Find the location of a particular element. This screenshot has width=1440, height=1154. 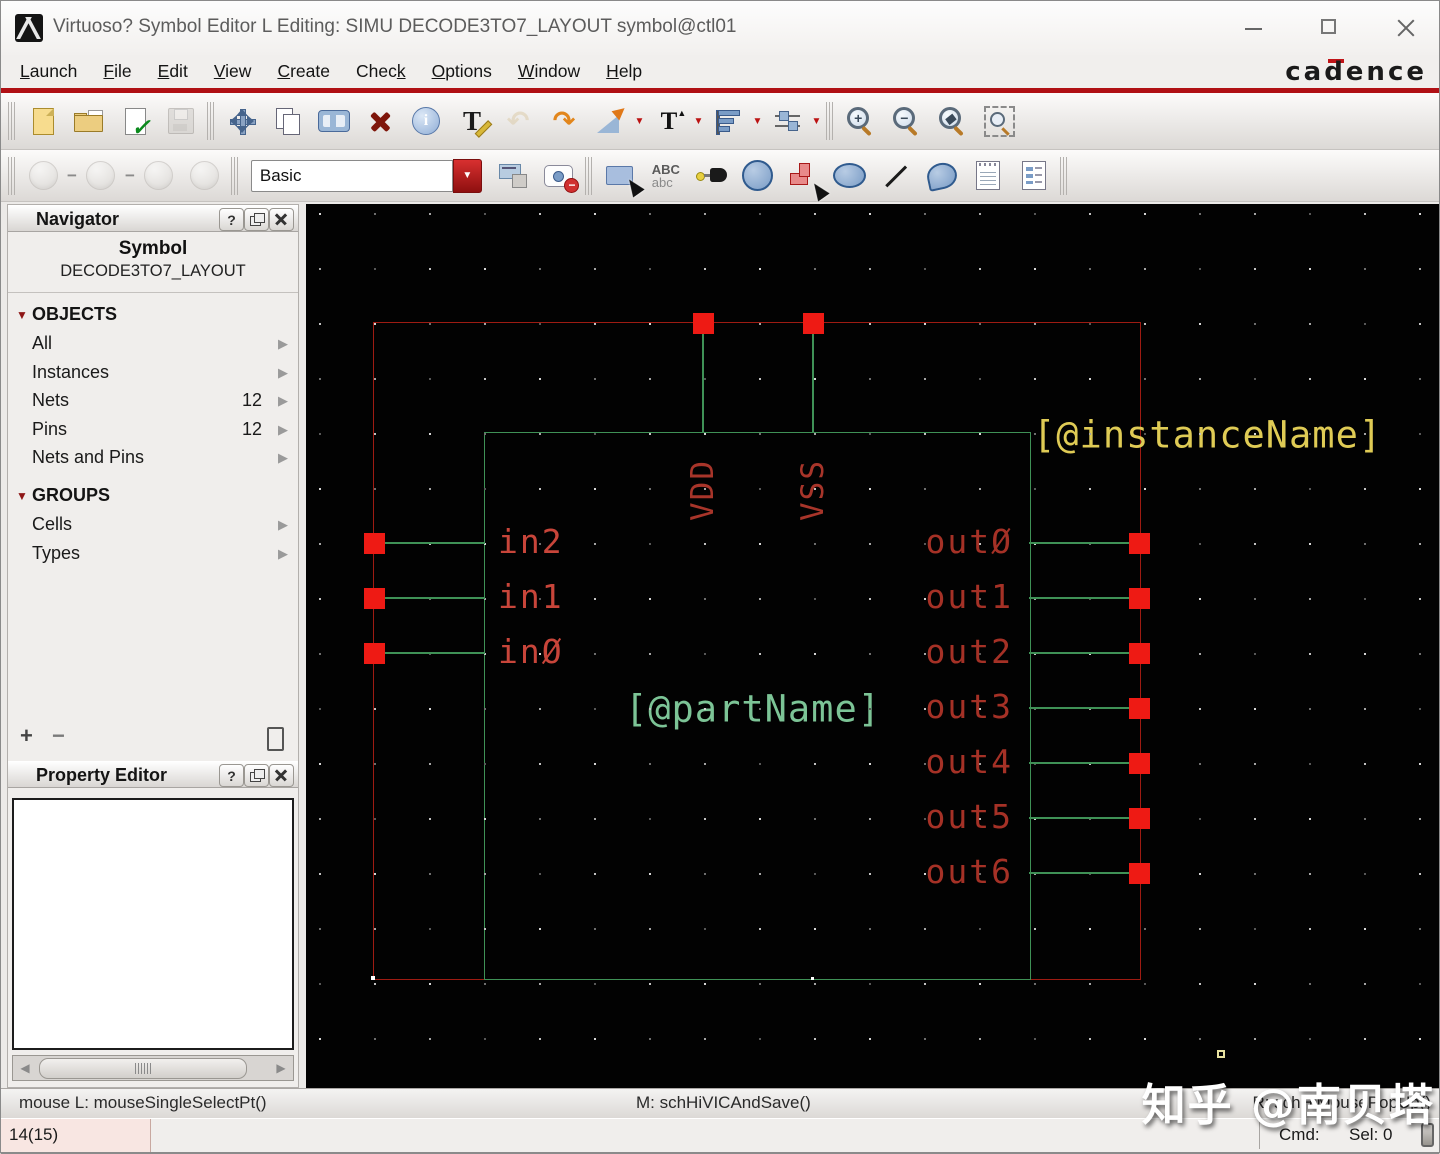

navigator-header: Navigator ? is located at coordinates (153, 218).